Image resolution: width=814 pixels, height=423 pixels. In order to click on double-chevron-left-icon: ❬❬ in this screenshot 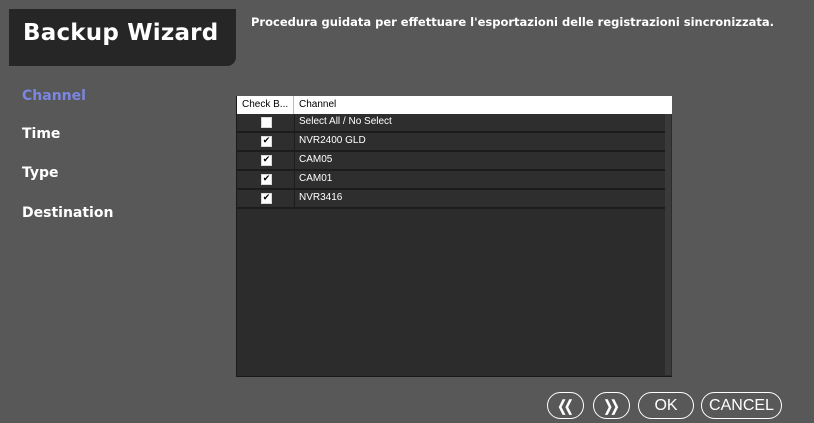, I will do `click(565, 406)`.